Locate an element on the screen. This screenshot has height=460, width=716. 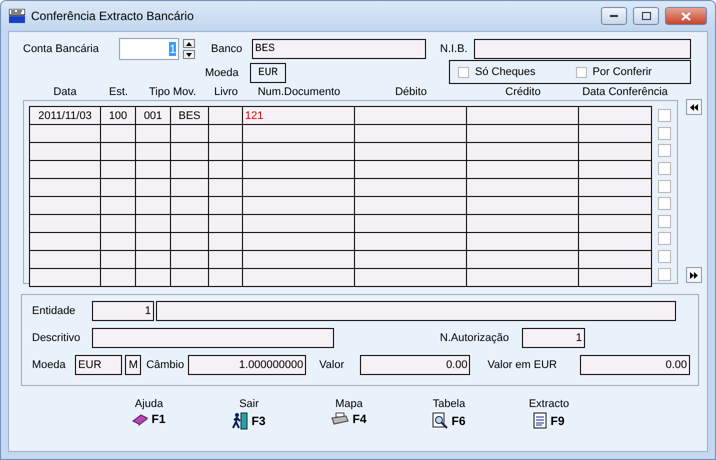
close-button is located at coordinates (686, 16).